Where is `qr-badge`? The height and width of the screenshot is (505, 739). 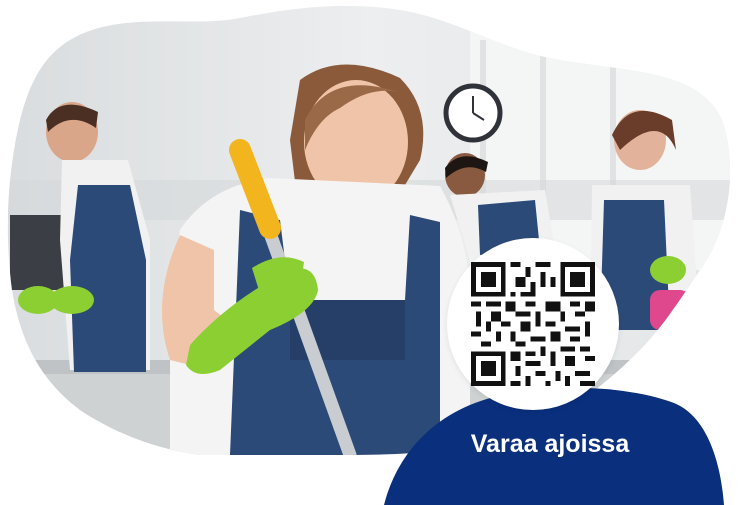 qr-badge is located at coordinates (533, 324).